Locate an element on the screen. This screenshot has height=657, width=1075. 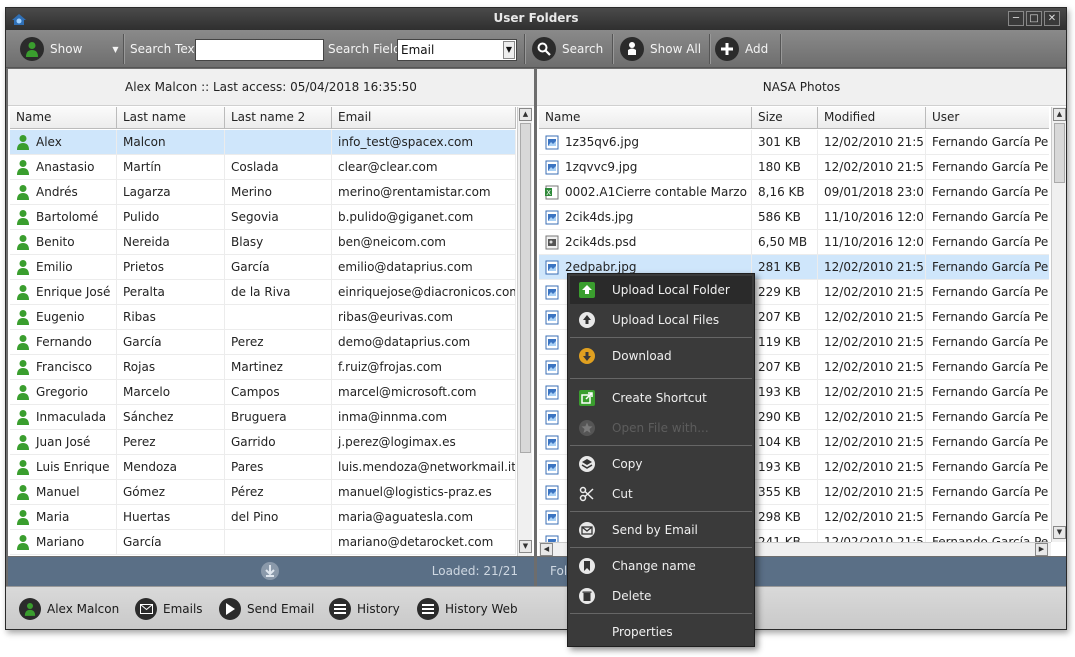
menu-label: Cut is located at coordinates (622, 494).